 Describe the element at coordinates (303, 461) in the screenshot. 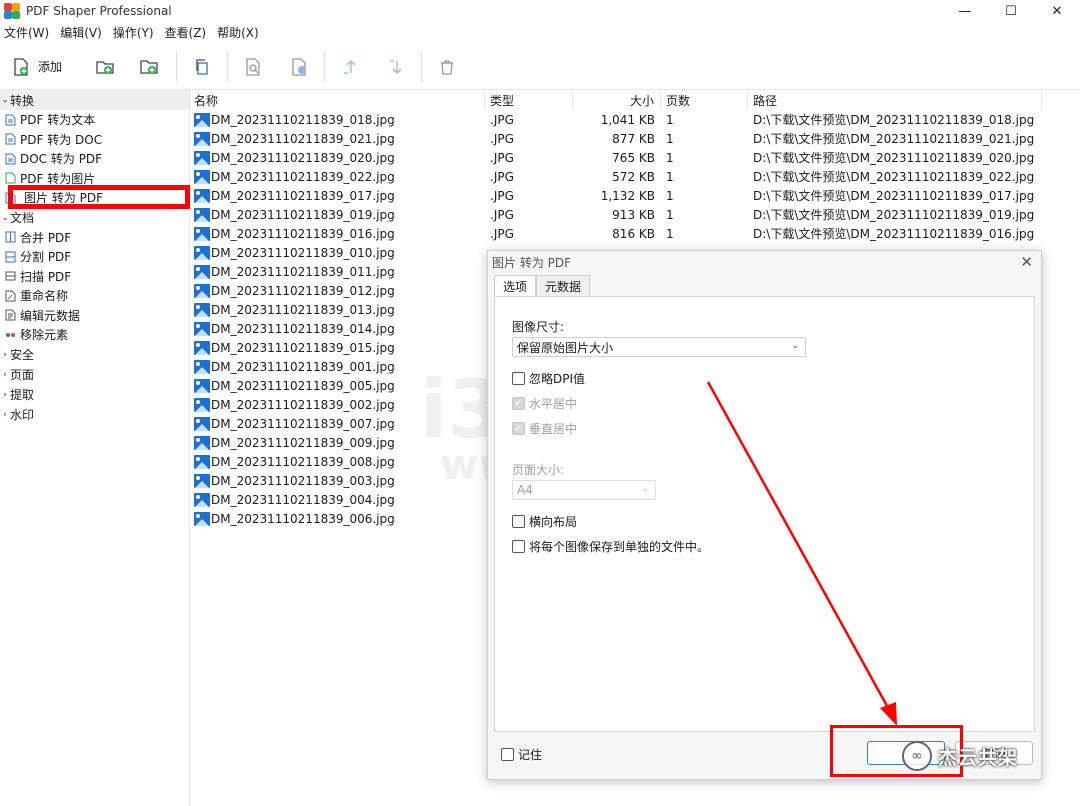

I see `file-name: DM_20231110211839_008.jpg` at that location.